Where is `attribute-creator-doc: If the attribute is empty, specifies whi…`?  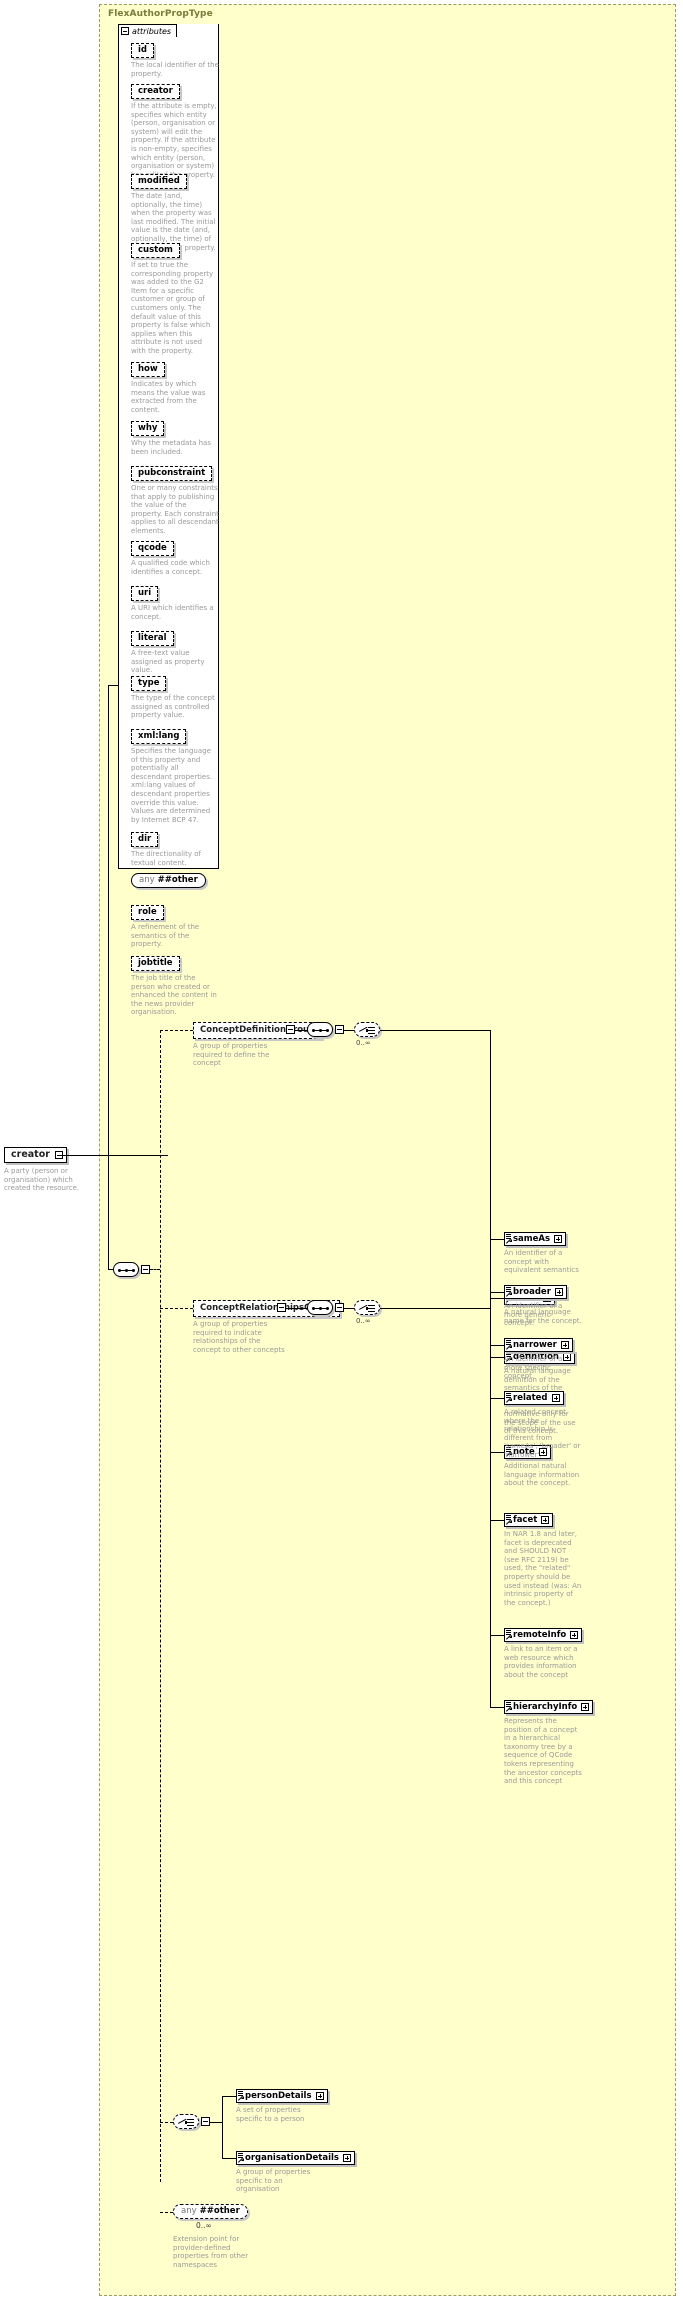 attribute-creator-doc: If the attribute is empty, specifies whi… is located at coordinates (174, 140).